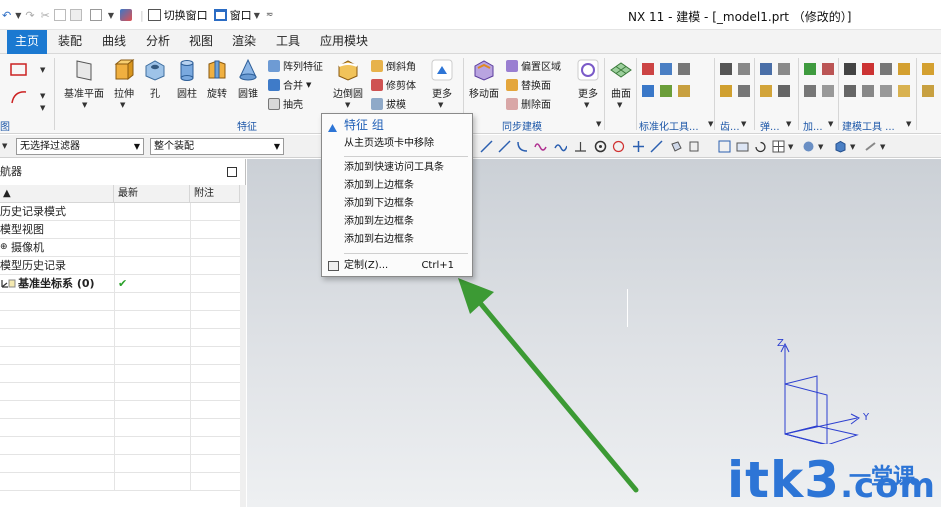  I want to click on trim-body-button: 修剪体, so click(393, 84).